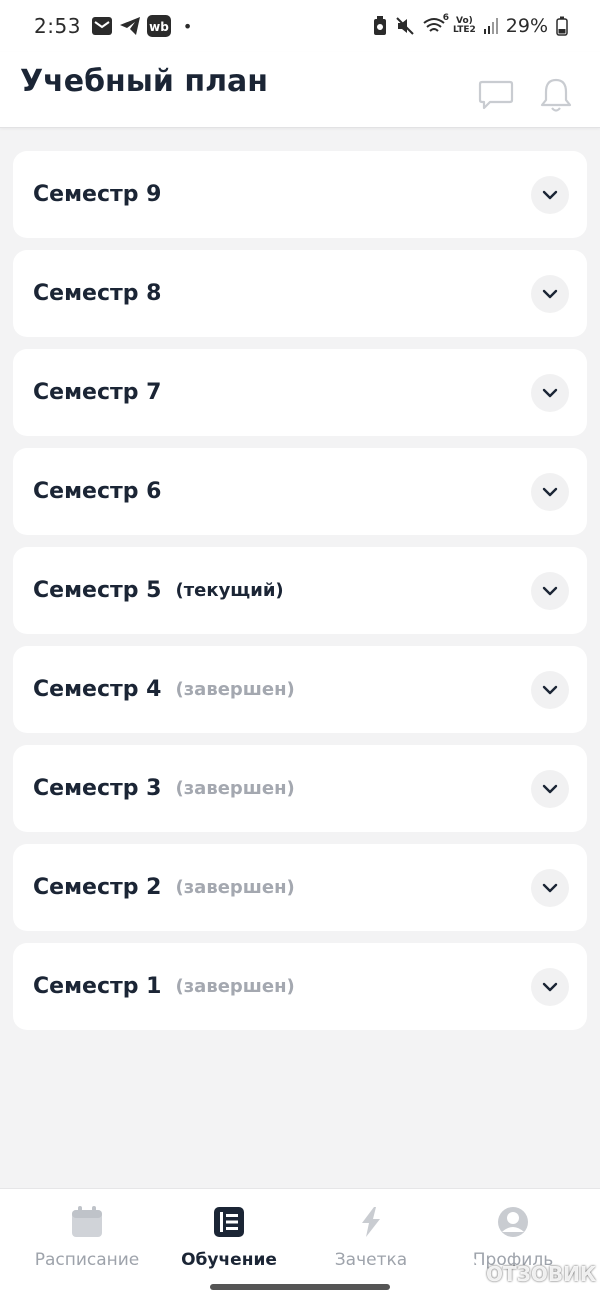 The height and width of the screenshot is (1300, 600). What do you see at coordinates (102, 26) in the screenshot?
I see `mail-icon` at bounding box center [102, 26].